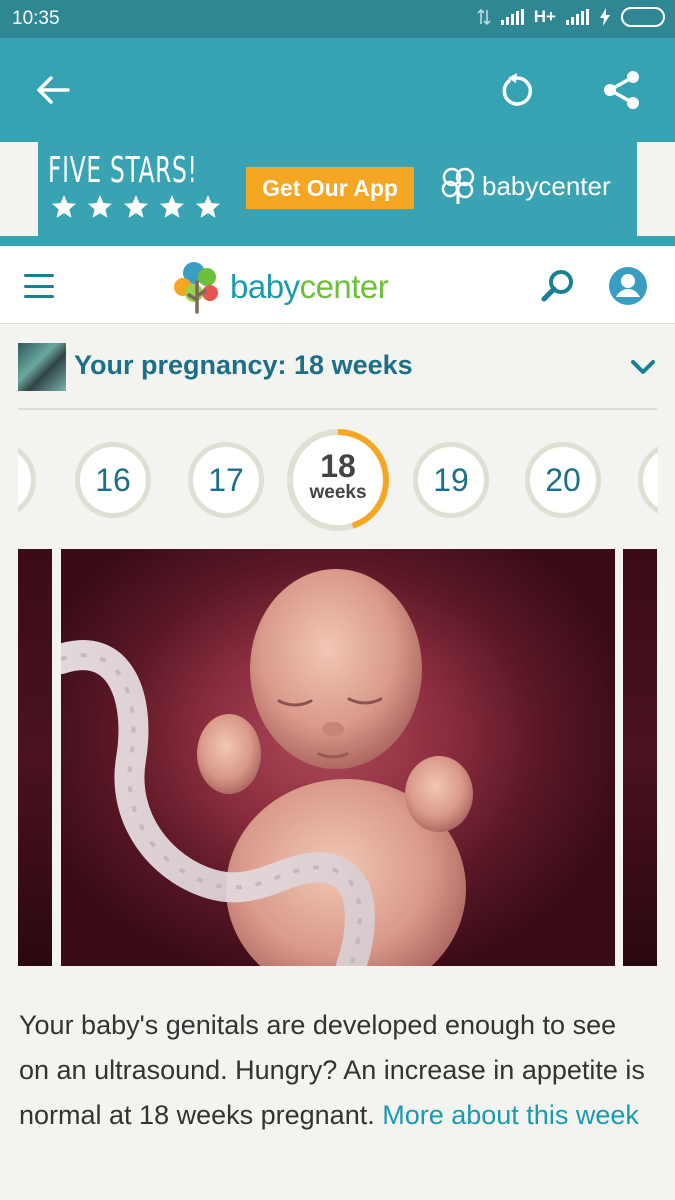 This screenshot has height=1200, width=675. I want to click on ad-headline: FIVE STARS!, so click(123, 170).